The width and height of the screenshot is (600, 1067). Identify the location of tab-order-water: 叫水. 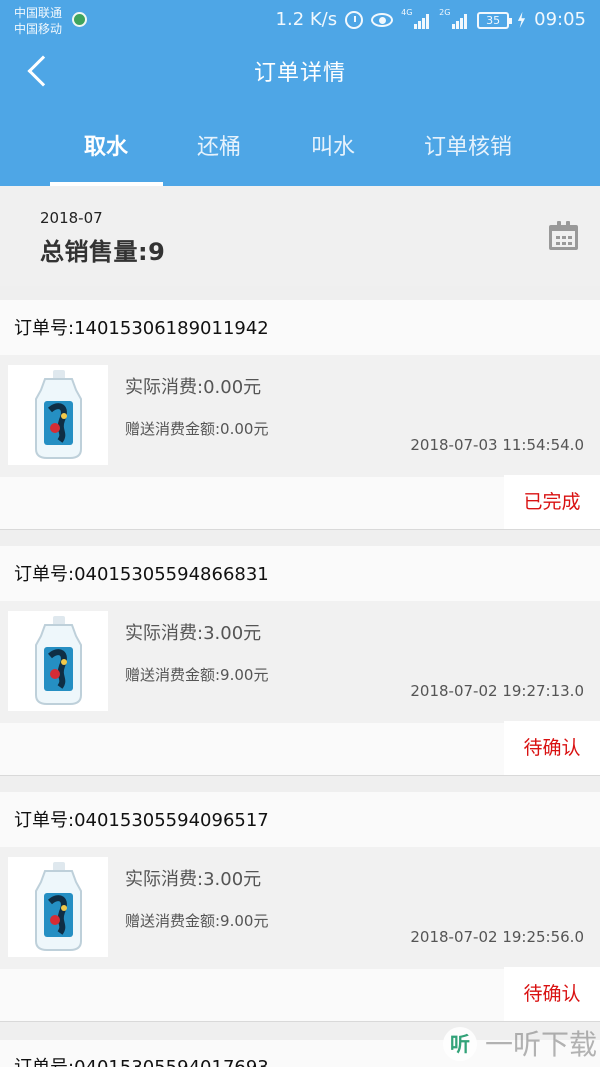
(333, 148).